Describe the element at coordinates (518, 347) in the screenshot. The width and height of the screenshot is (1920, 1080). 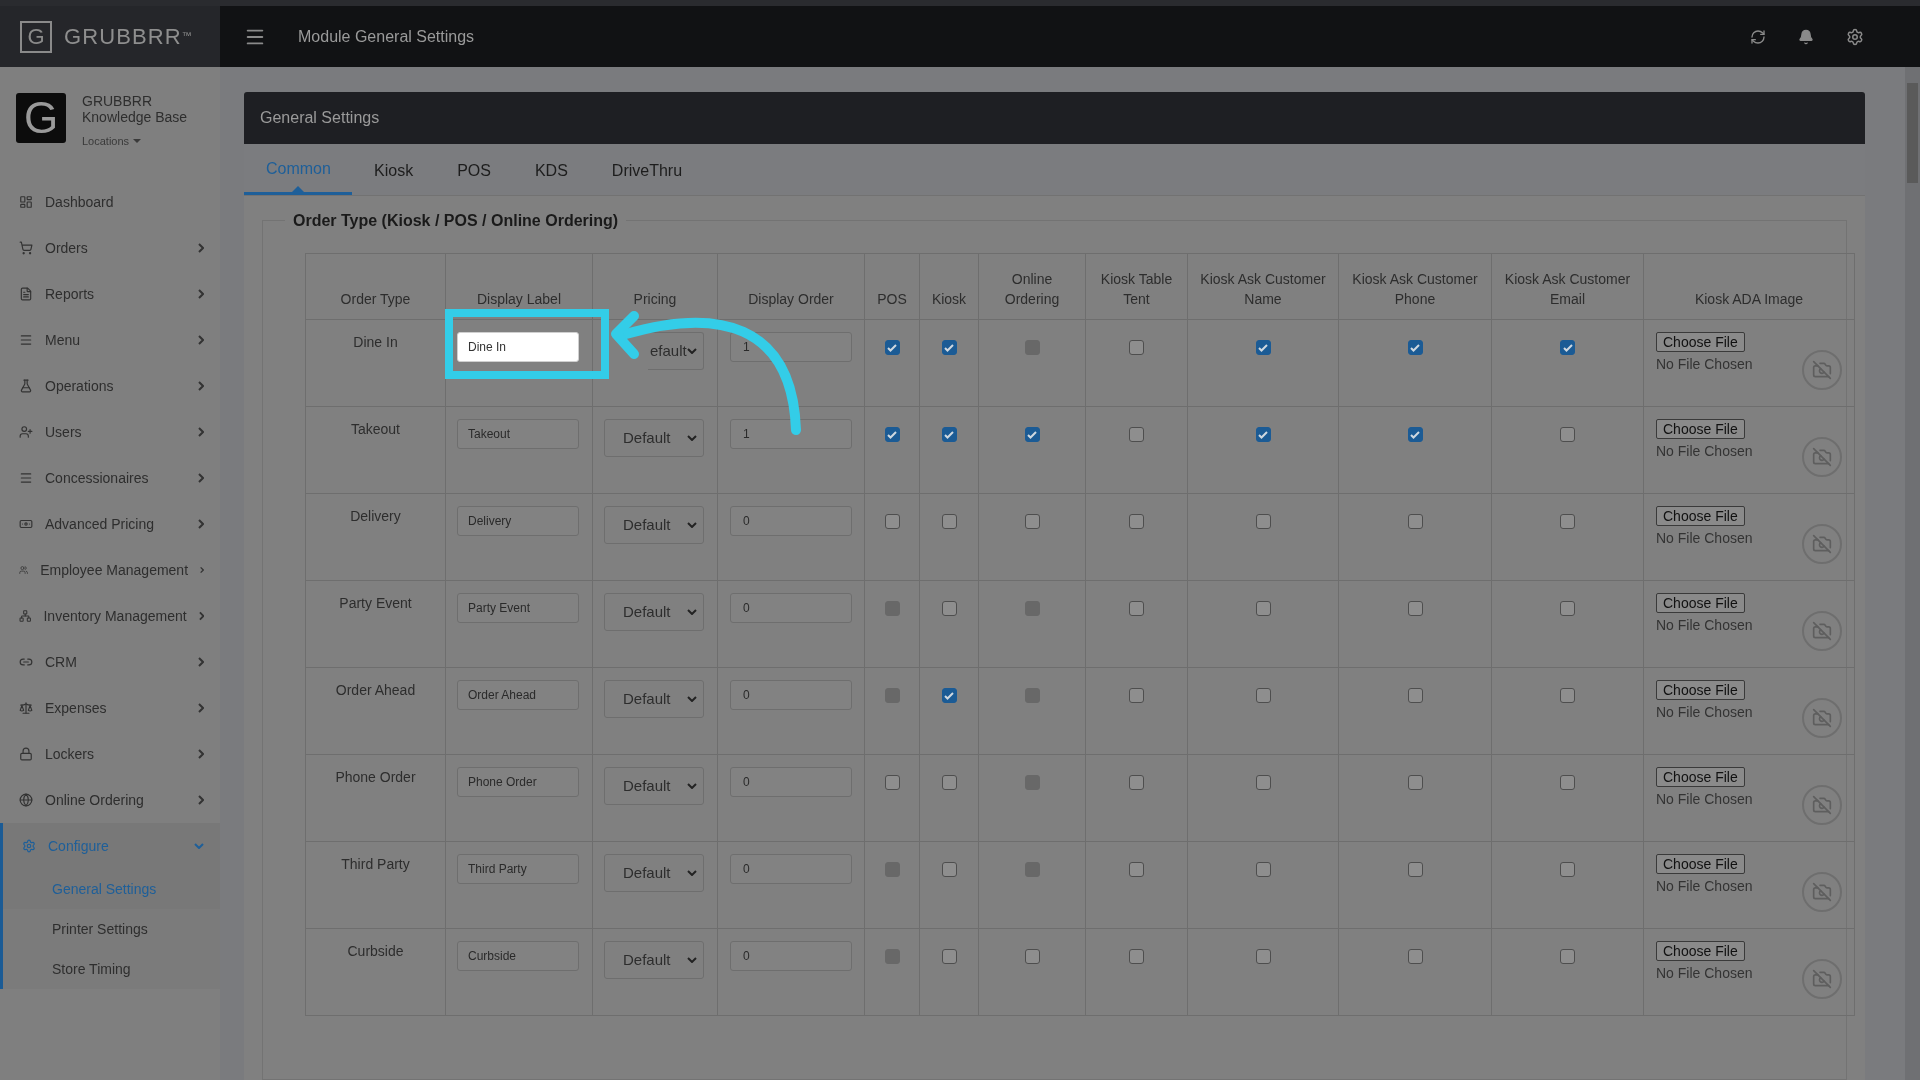
I see `label-field: Dine In` at that location.